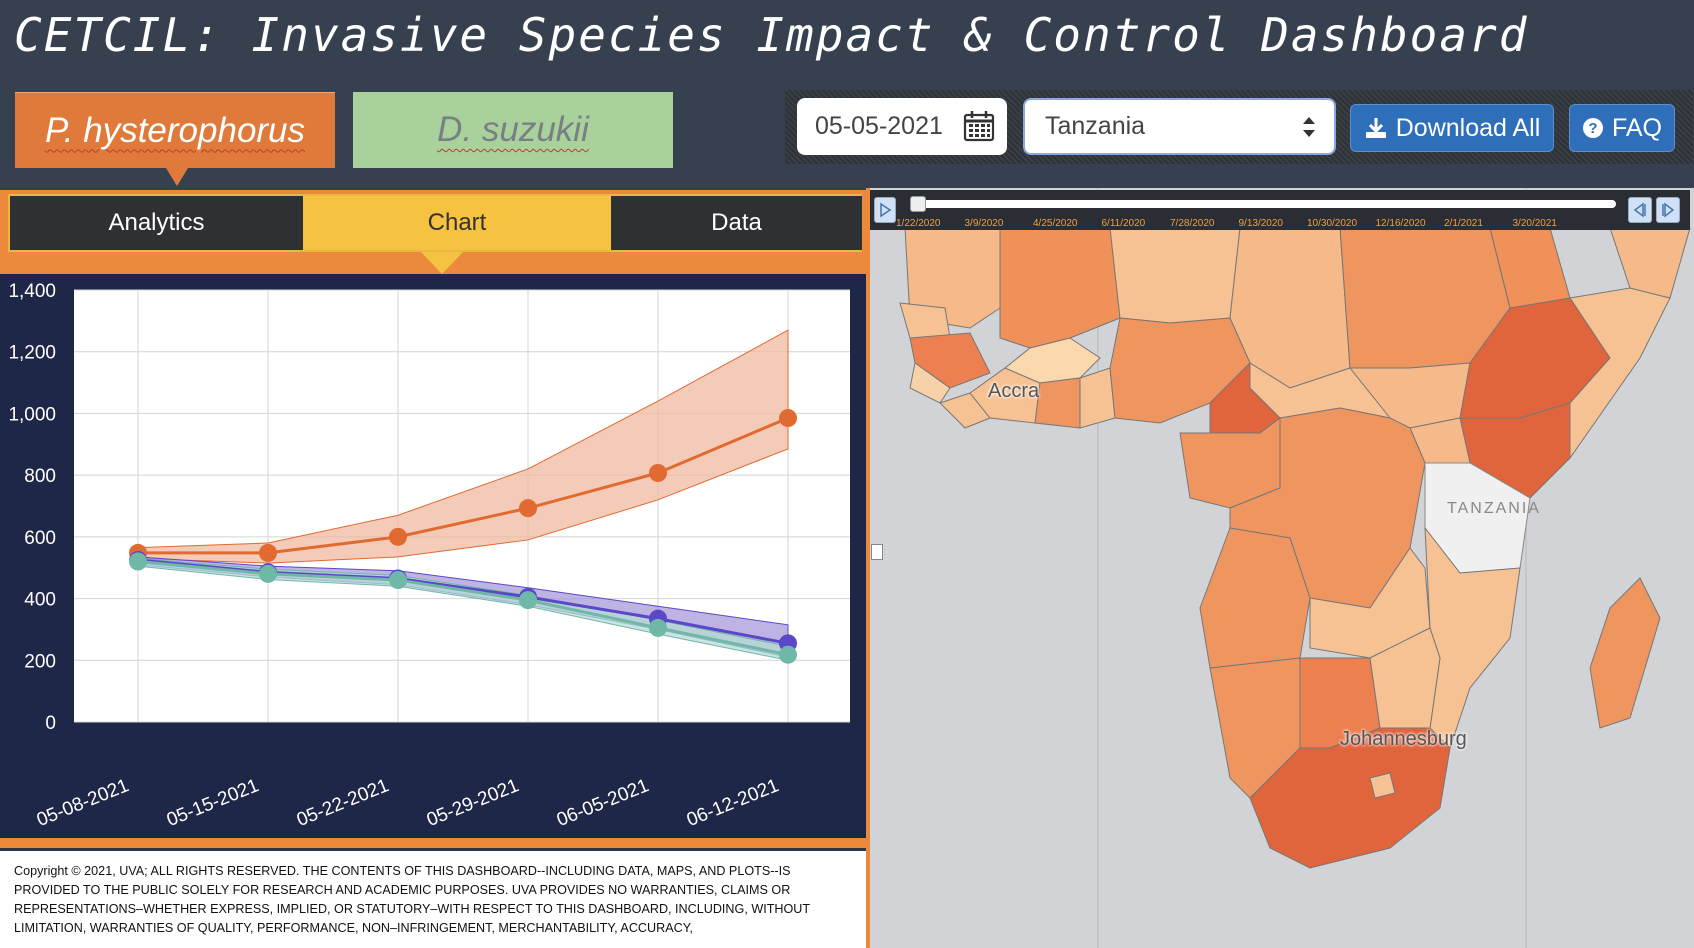 This screenshot has width=1694, height=948. Describe the element at coordinates (918, 204) in the screenshot. I see `timeline-slider-handle` at that location.